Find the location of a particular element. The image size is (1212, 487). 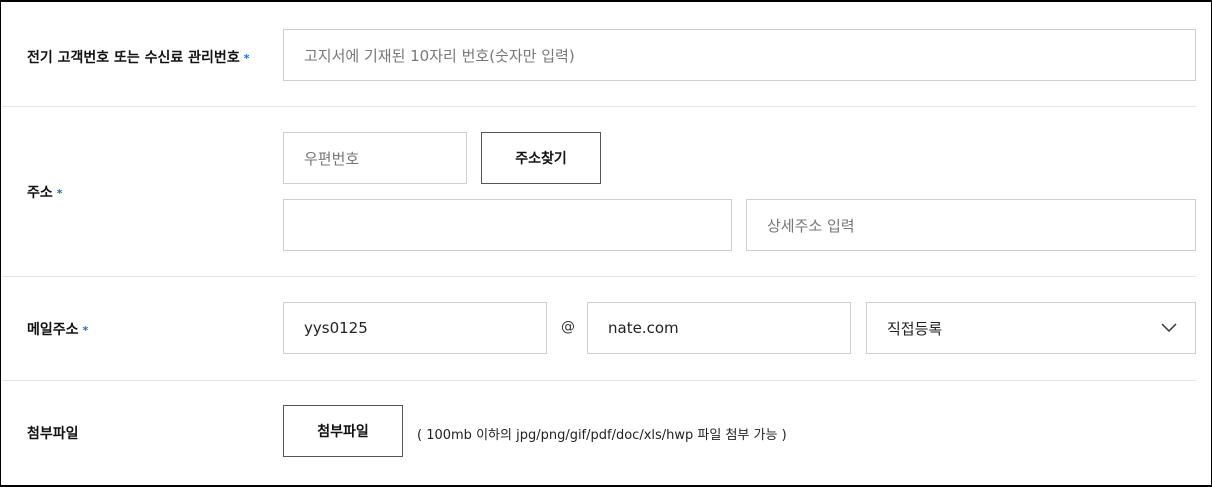

email-domain-select: 직접등록 is located at coordinates (1031, 328).